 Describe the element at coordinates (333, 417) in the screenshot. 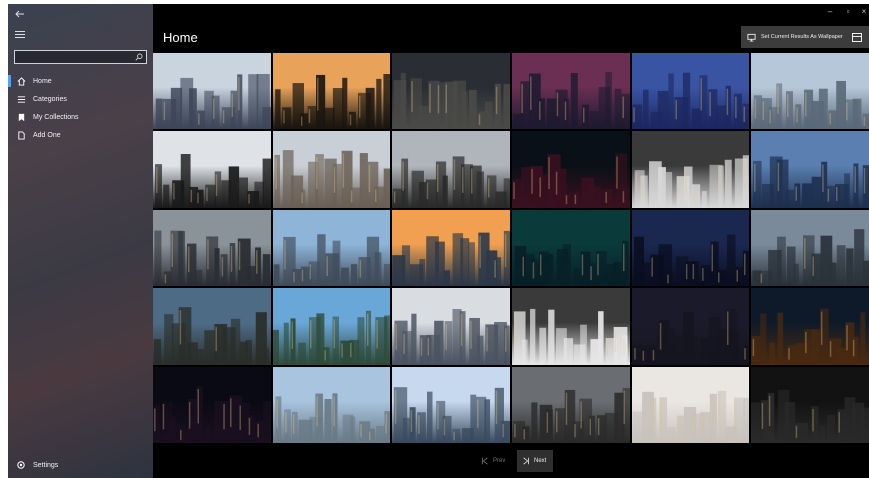

I see `hazy-city-image` at that location.